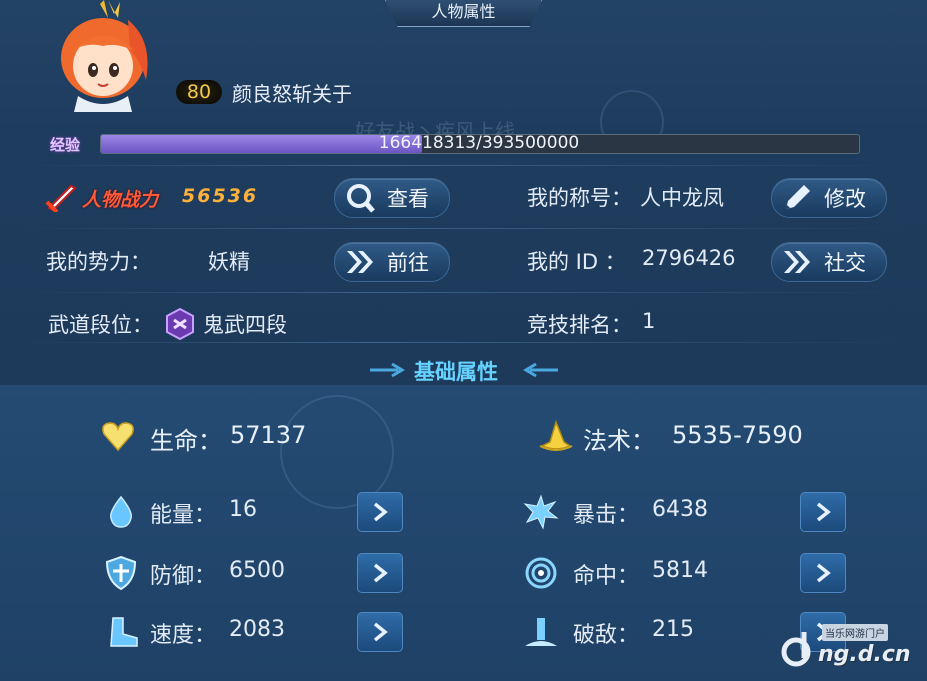  I want to click on faction-label: 我的势力：, so click(98, 262).